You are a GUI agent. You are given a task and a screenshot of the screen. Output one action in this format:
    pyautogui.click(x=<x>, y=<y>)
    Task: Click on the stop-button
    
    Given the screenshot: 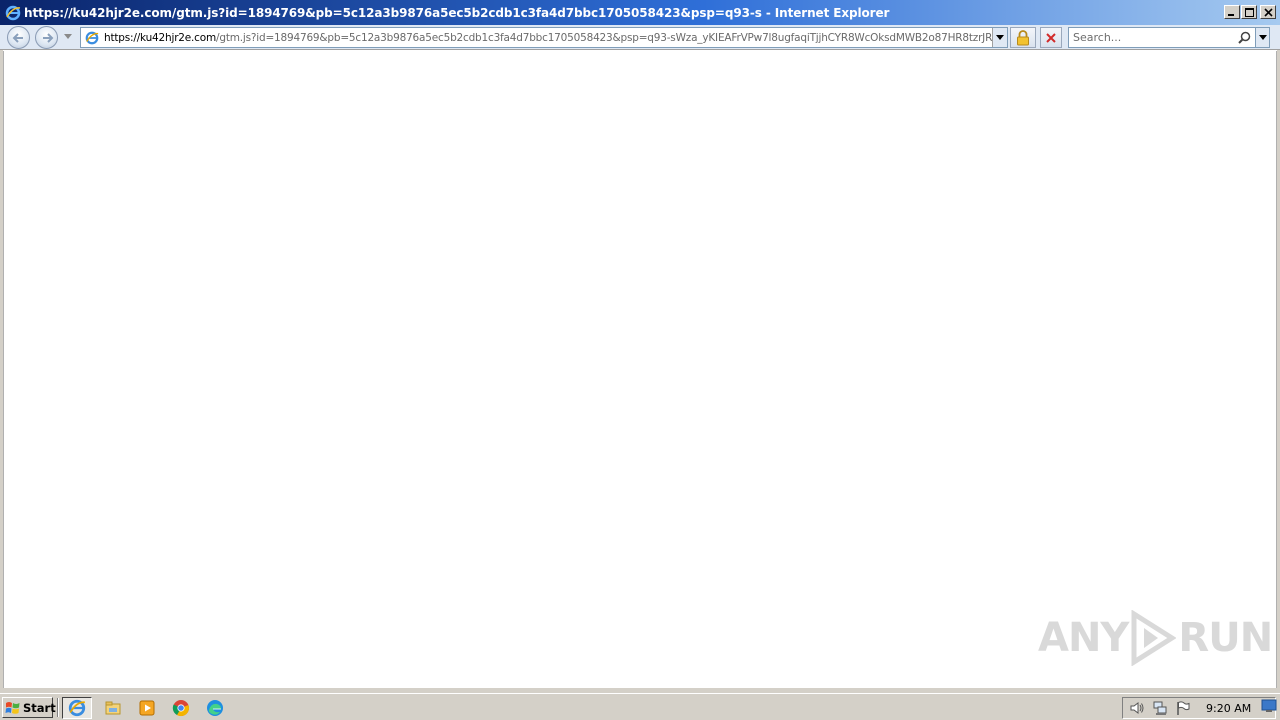 What is the action you would take?
    pyautogui.click(x=1051, y=37)
    